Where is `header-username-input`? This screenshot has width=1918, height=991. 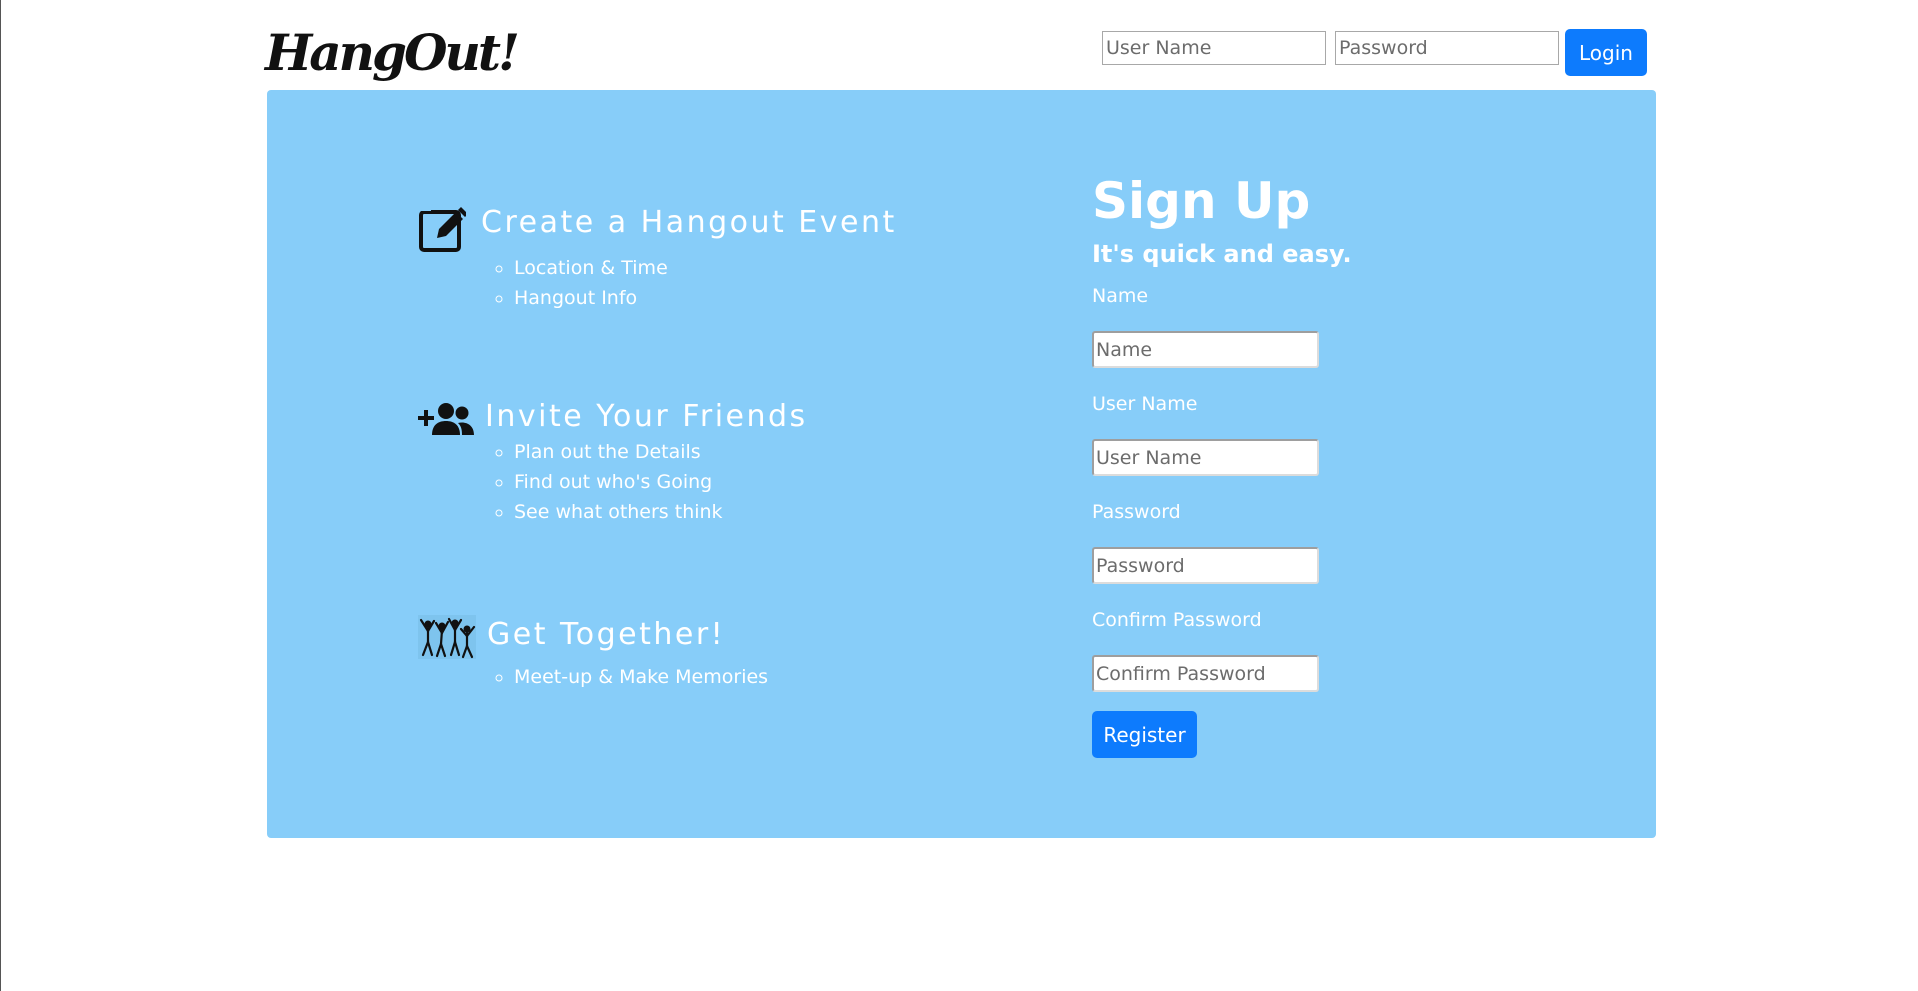 header-username-input is located at coordinates (1214, 48).